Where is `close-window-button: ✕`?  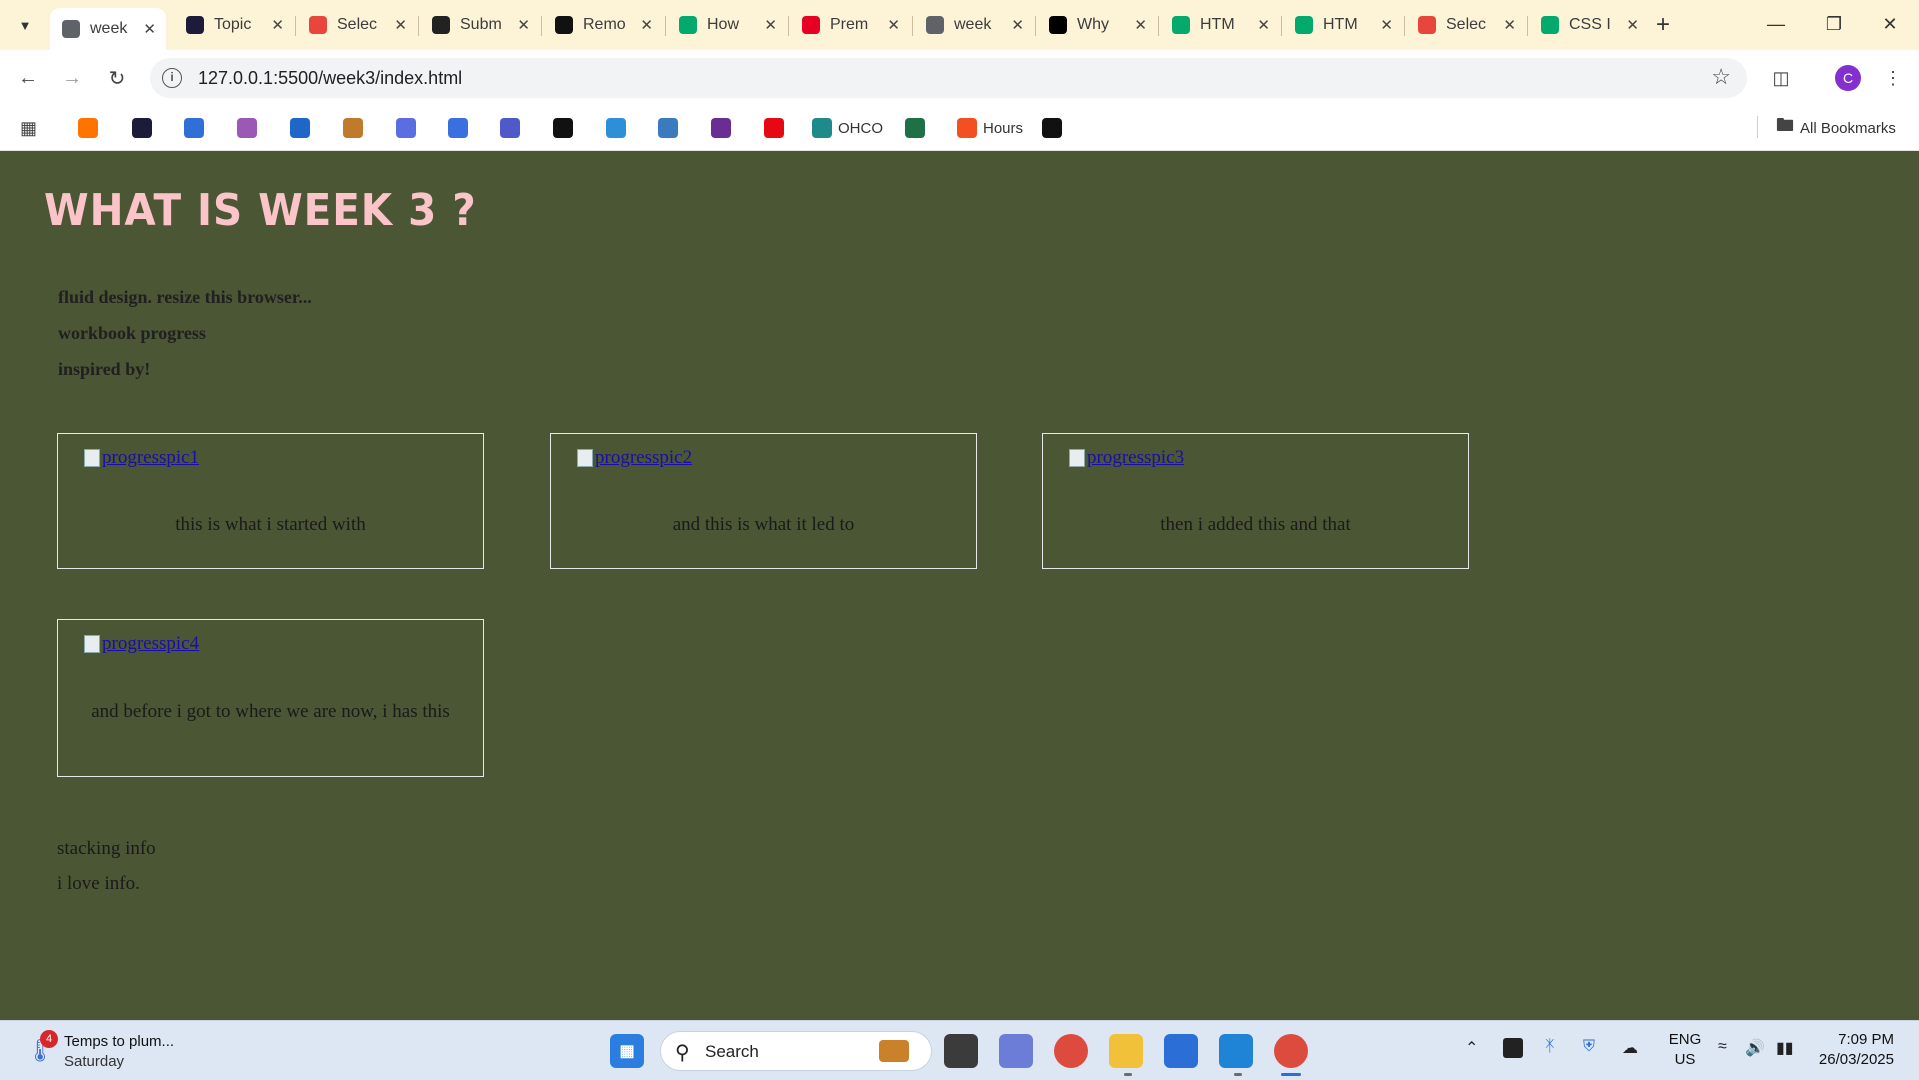
close-window-button: ✕ is located at coordinates (1890, 24).